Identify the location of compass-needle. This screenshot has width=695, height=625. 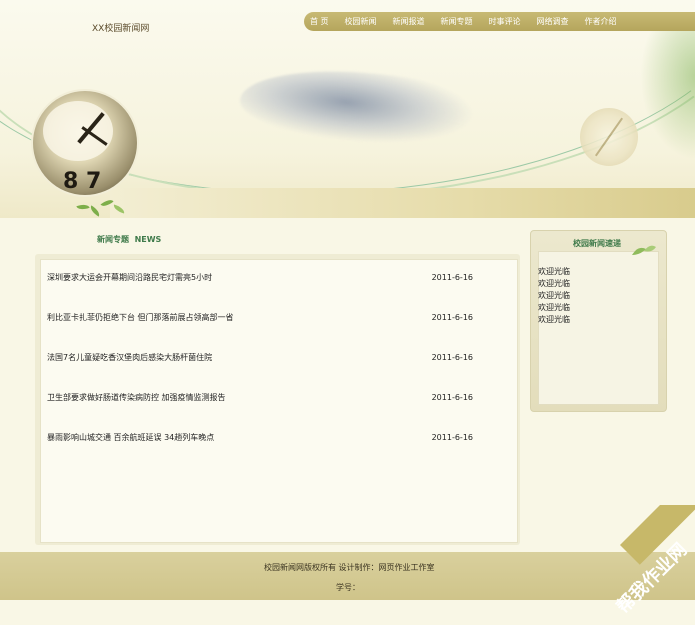
(609, 137).